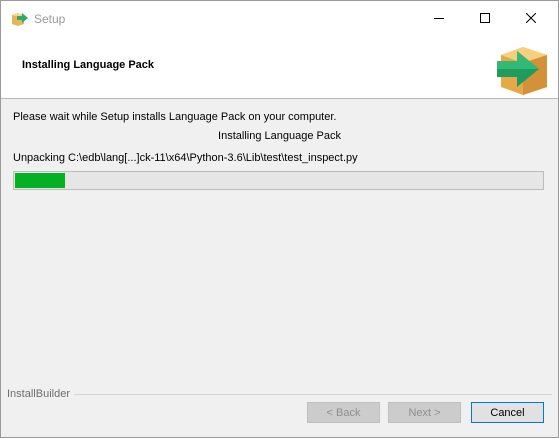  What do you see at coordinates (40, 180) in the screenshot?
I see `progress-bar-fill` at bounding box center [40, 180].